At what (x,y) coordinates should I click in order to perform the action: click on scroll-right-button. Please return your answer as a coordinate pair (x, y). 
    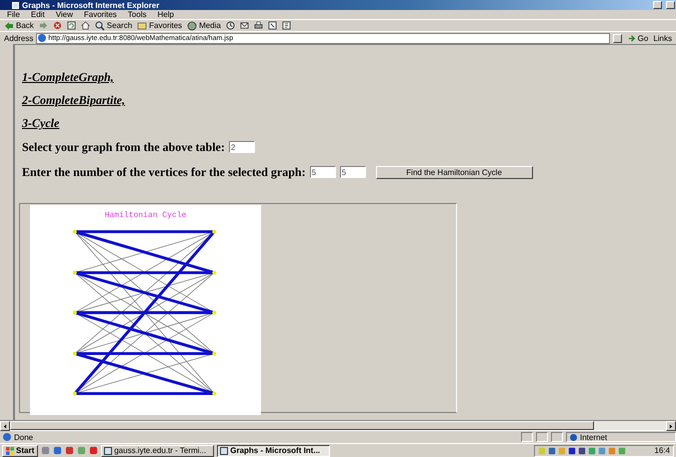
    Looking at the image, I should click on (671, 426).